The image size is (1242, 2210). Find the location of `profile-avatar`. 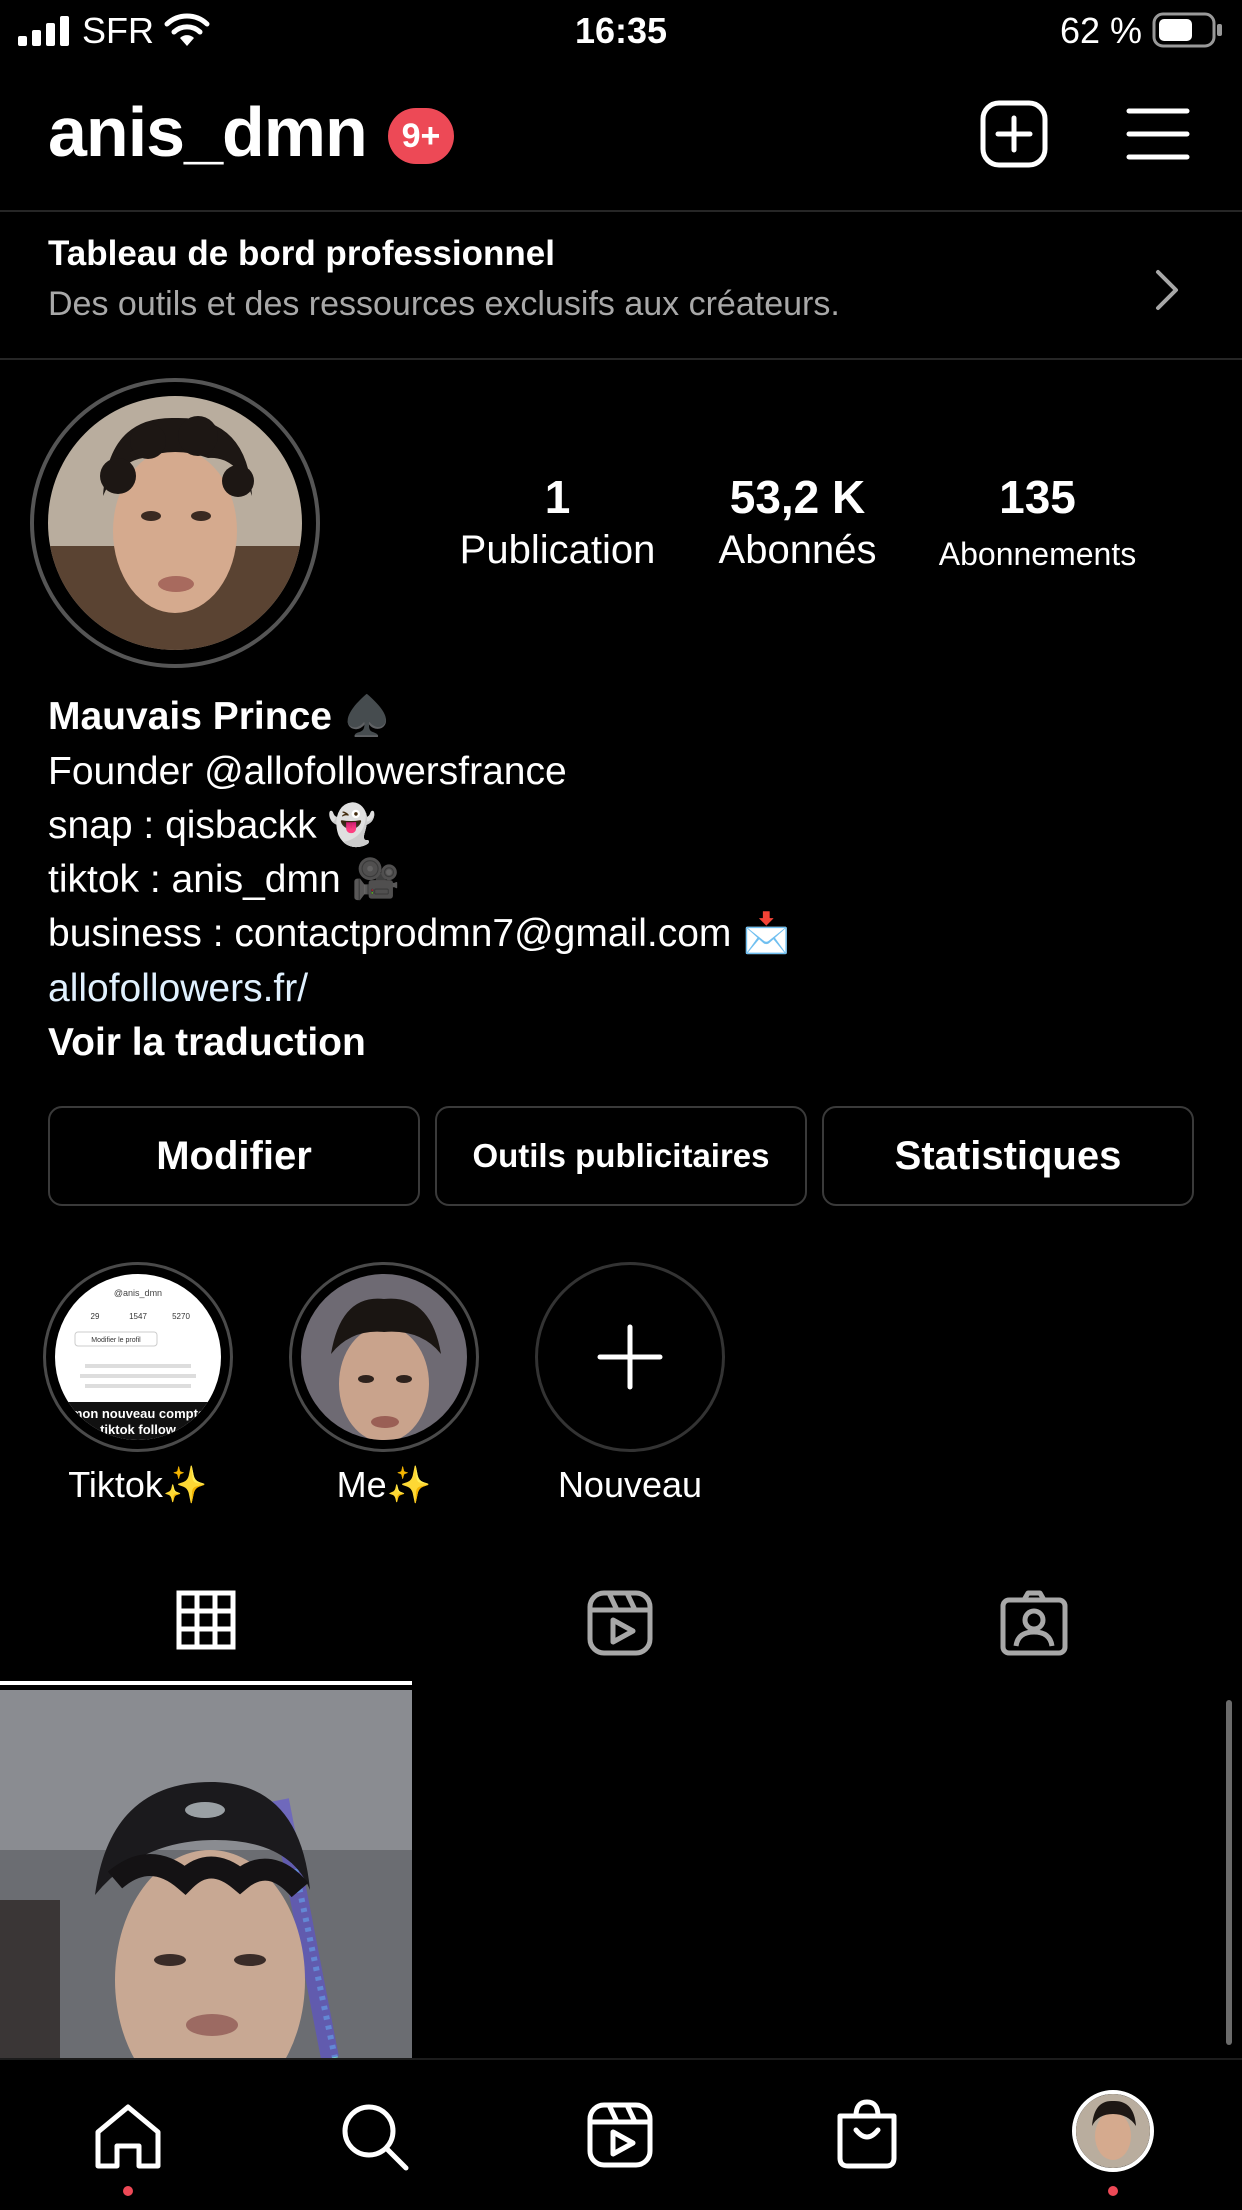

profile-avatar is located at coordinates (175, 523).